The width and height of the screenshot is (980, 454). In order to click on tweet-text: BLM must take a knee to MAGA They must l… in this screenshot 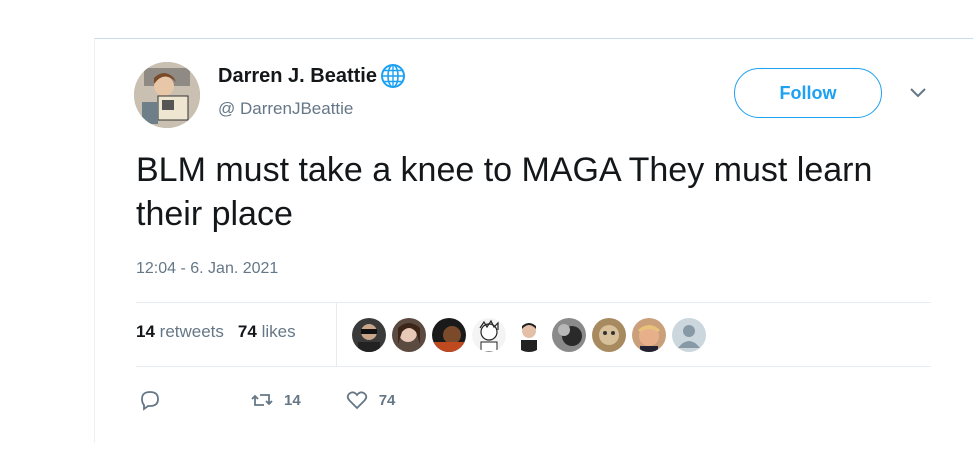, I will do `click(504, 192)`.